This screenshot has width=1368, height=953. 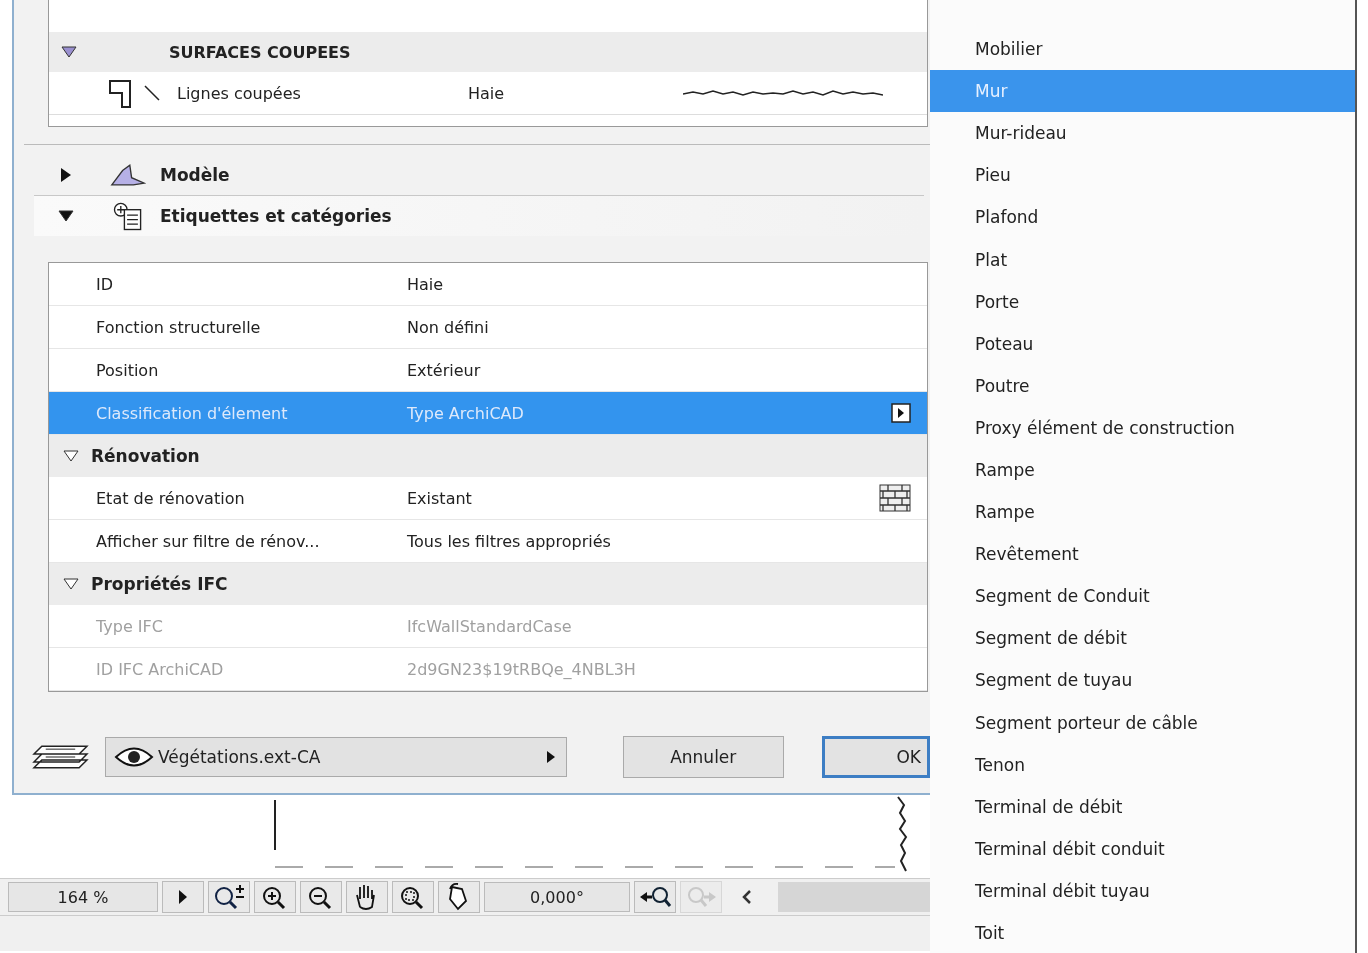 What do you see at coordinates (747, 897) in the screenshot?
I see `scroll-left-icon` at bounding box center [747, 897].